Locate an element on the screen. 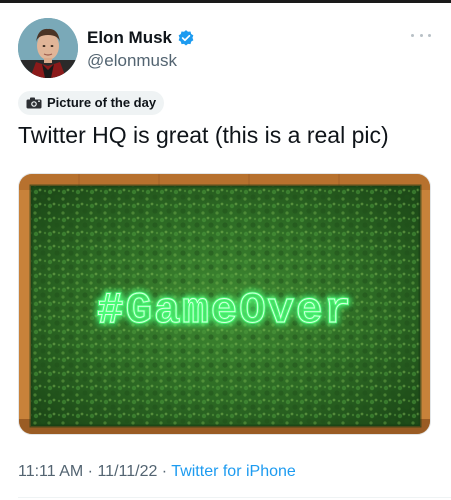 The width and height of the screenshot is (451, 500). author-handle: @elonmusk is located at coordinates (132, 61).